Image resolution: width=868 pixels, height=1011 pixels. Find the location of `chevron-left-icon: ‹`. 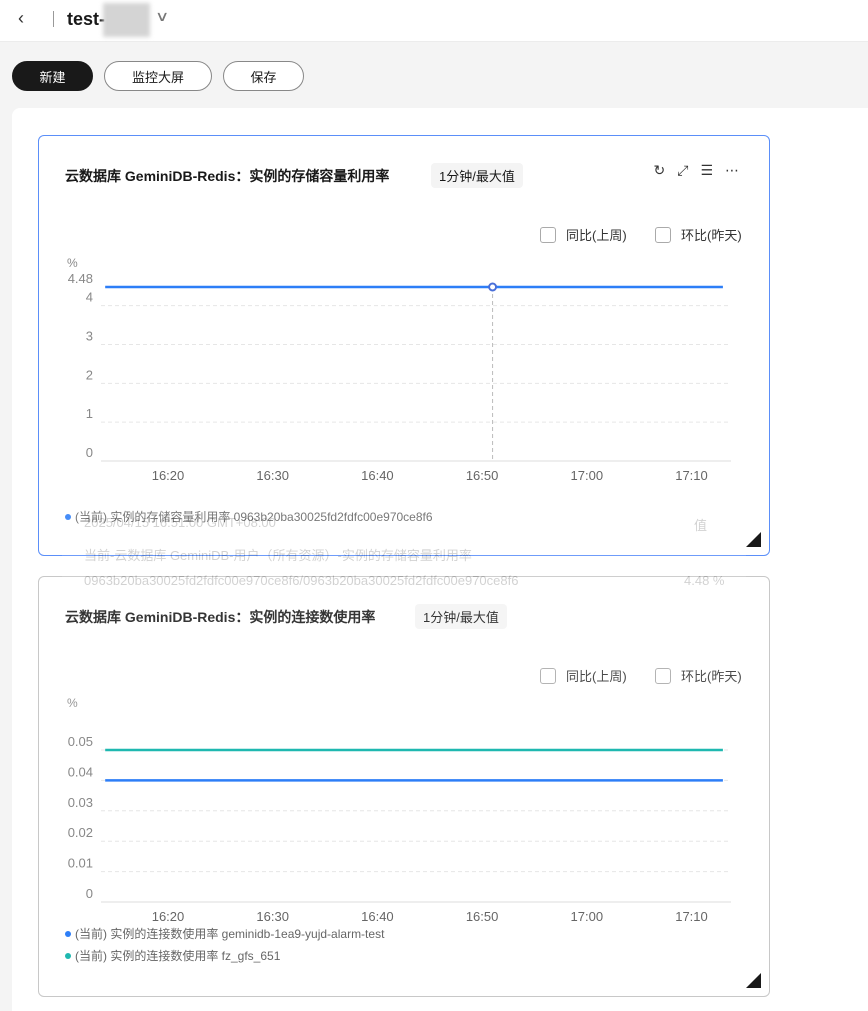

chevron-left-icon: ‹ is located at coordinates (21, 18).